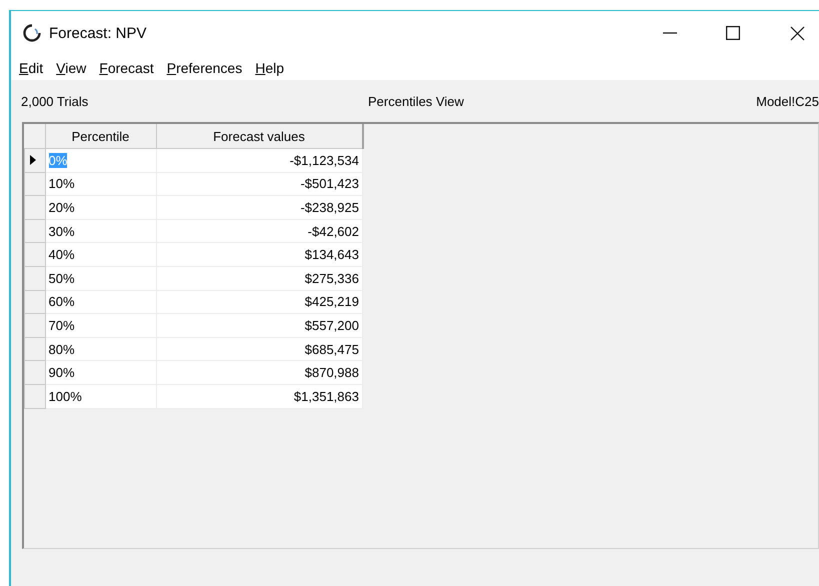 This screenshot has width=819, height=586. What do you see at coordinates (100, 136) in the screenshot?
I see `column-header: Percentile` at bounding box center [100, 136].